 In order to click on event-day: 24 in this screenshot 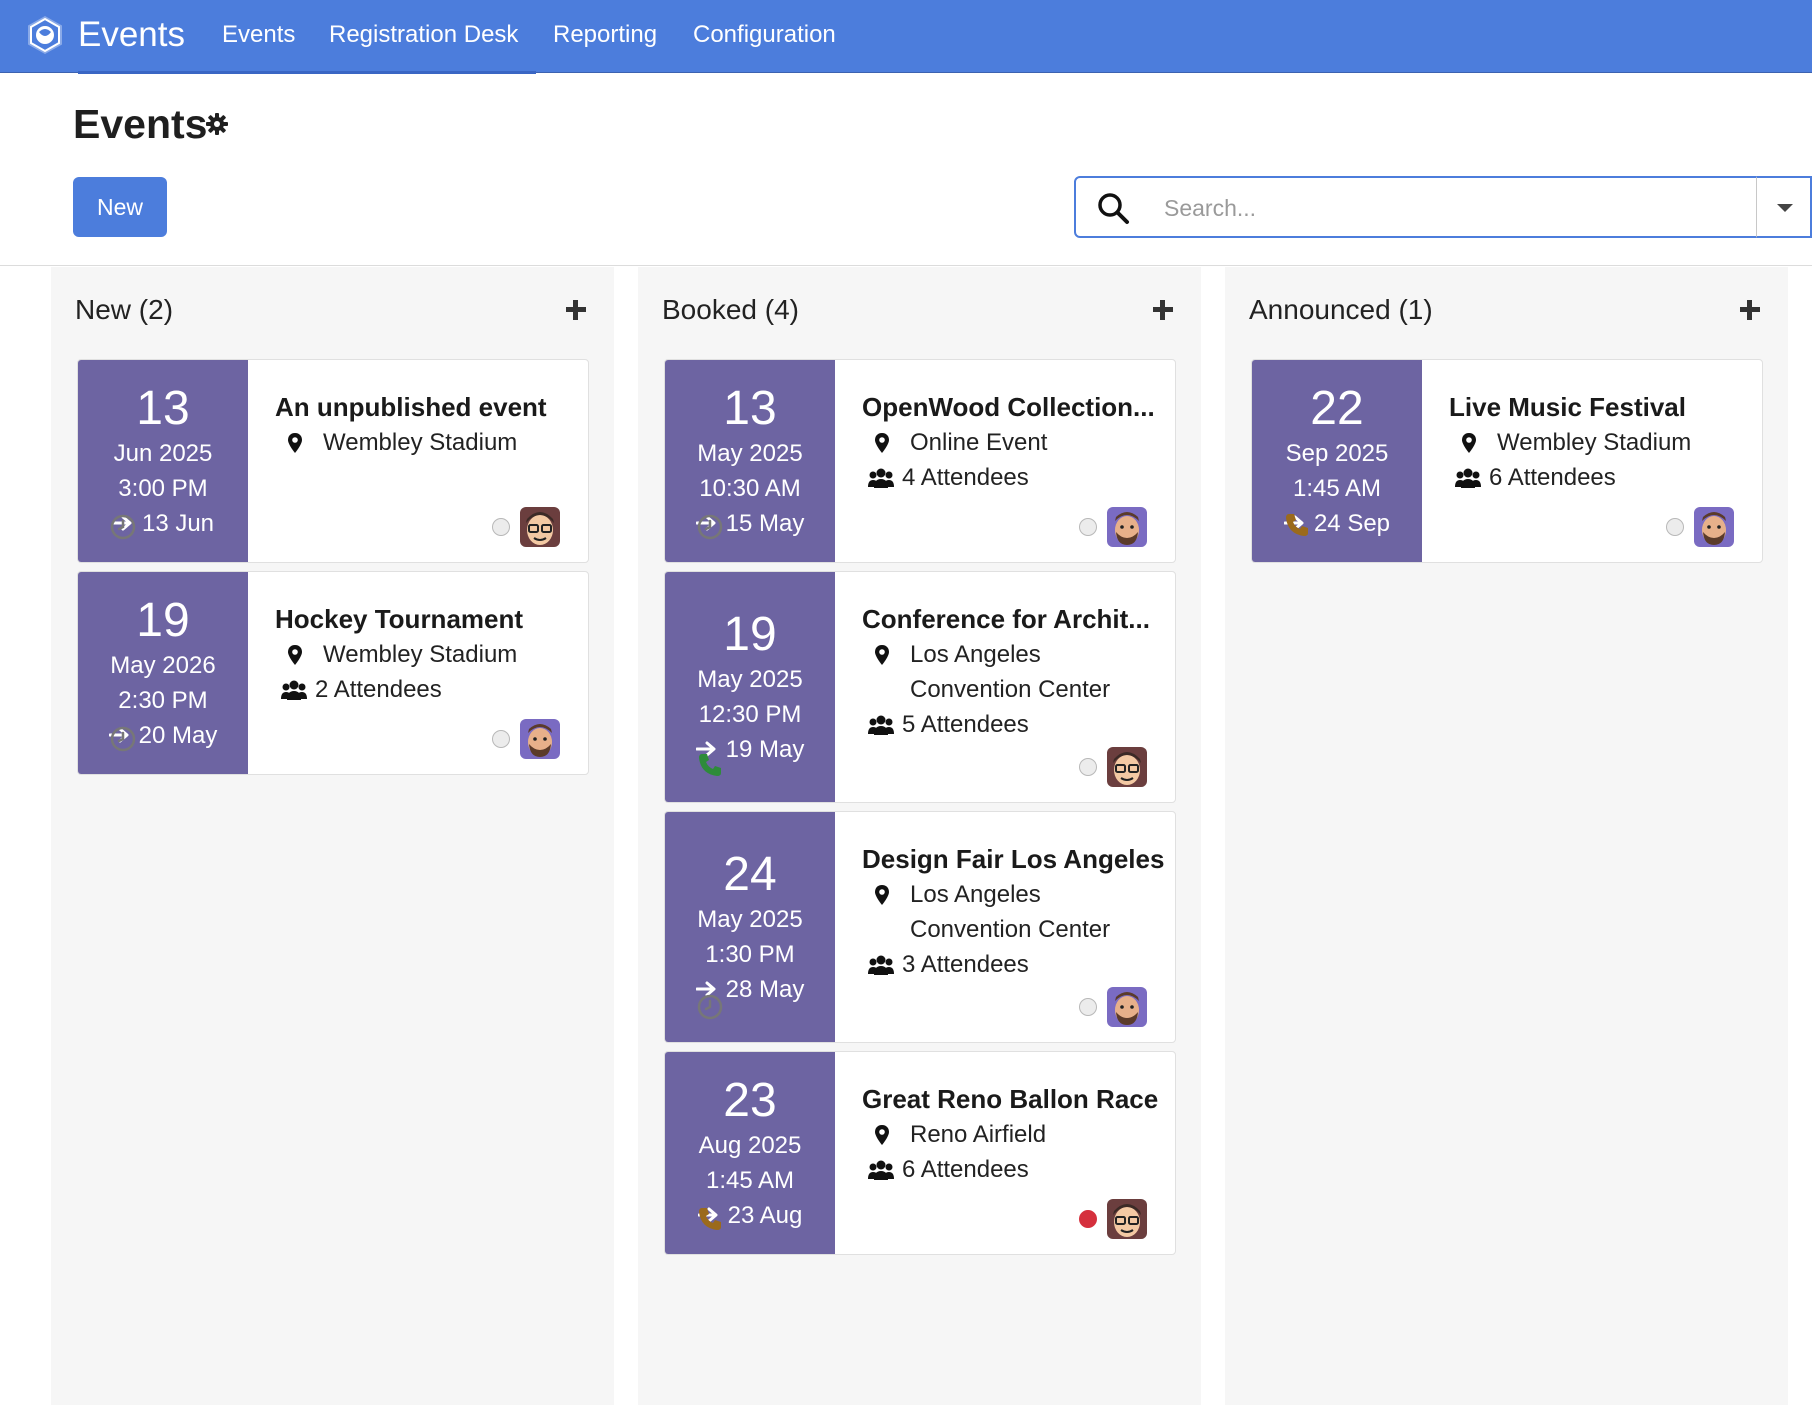, I will do `click(750, 874)`.